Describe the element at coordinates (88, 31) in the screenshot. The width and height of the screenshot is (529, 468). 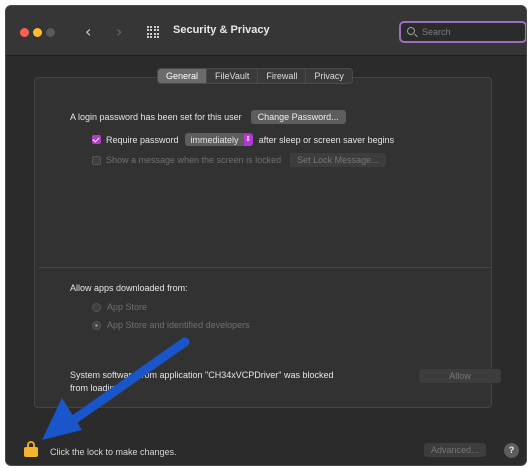
I see `back-arrow-icon: ‹` at that location.